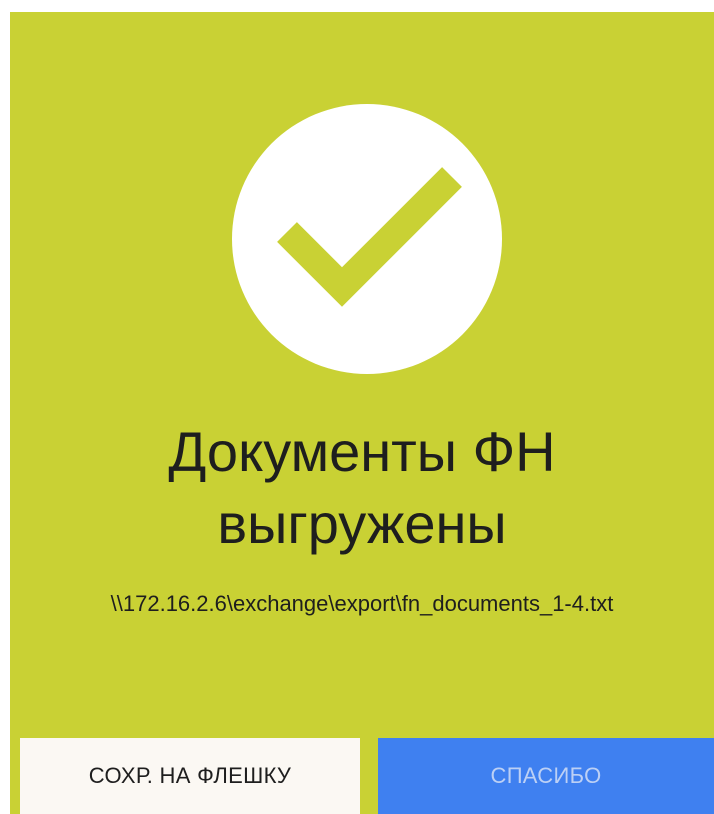 The height and width of the screenshot is (814, 714). I want to click on save-to-flash-button: СОХР. НА ФЛЕШКУ, so click(190, 776).